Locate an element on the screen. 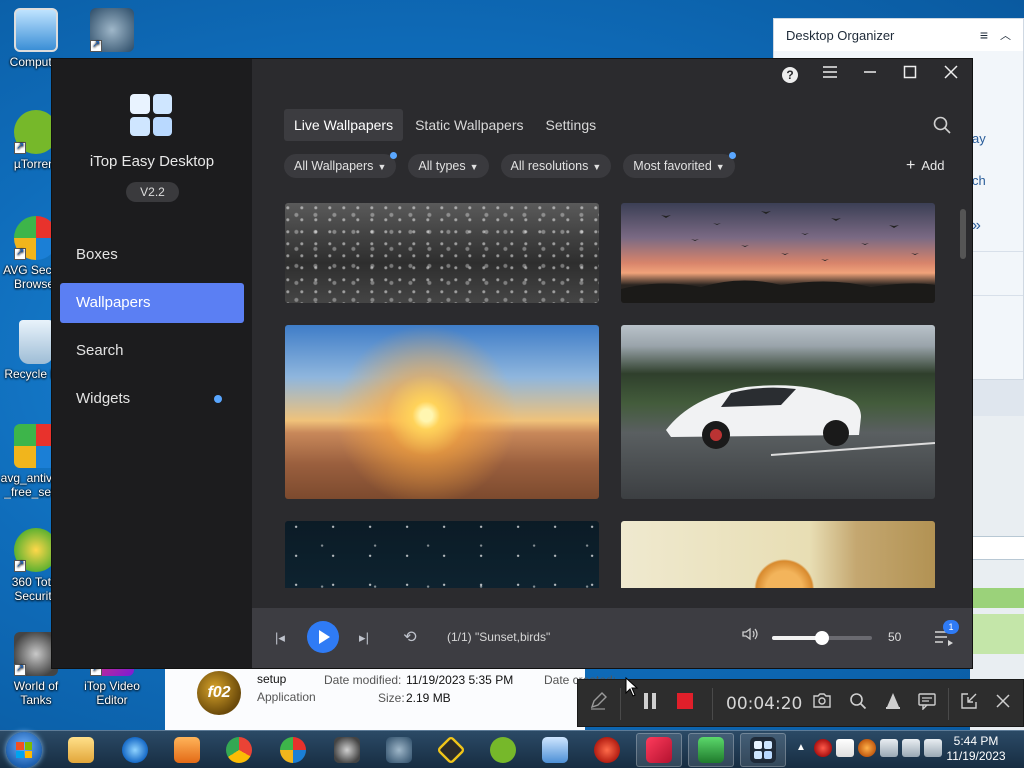  wallpaper-player-bar: |◂ ▸| ⟲ (1/1) "Sunset,birds" 50 1 is located at coordinates (612, 638).